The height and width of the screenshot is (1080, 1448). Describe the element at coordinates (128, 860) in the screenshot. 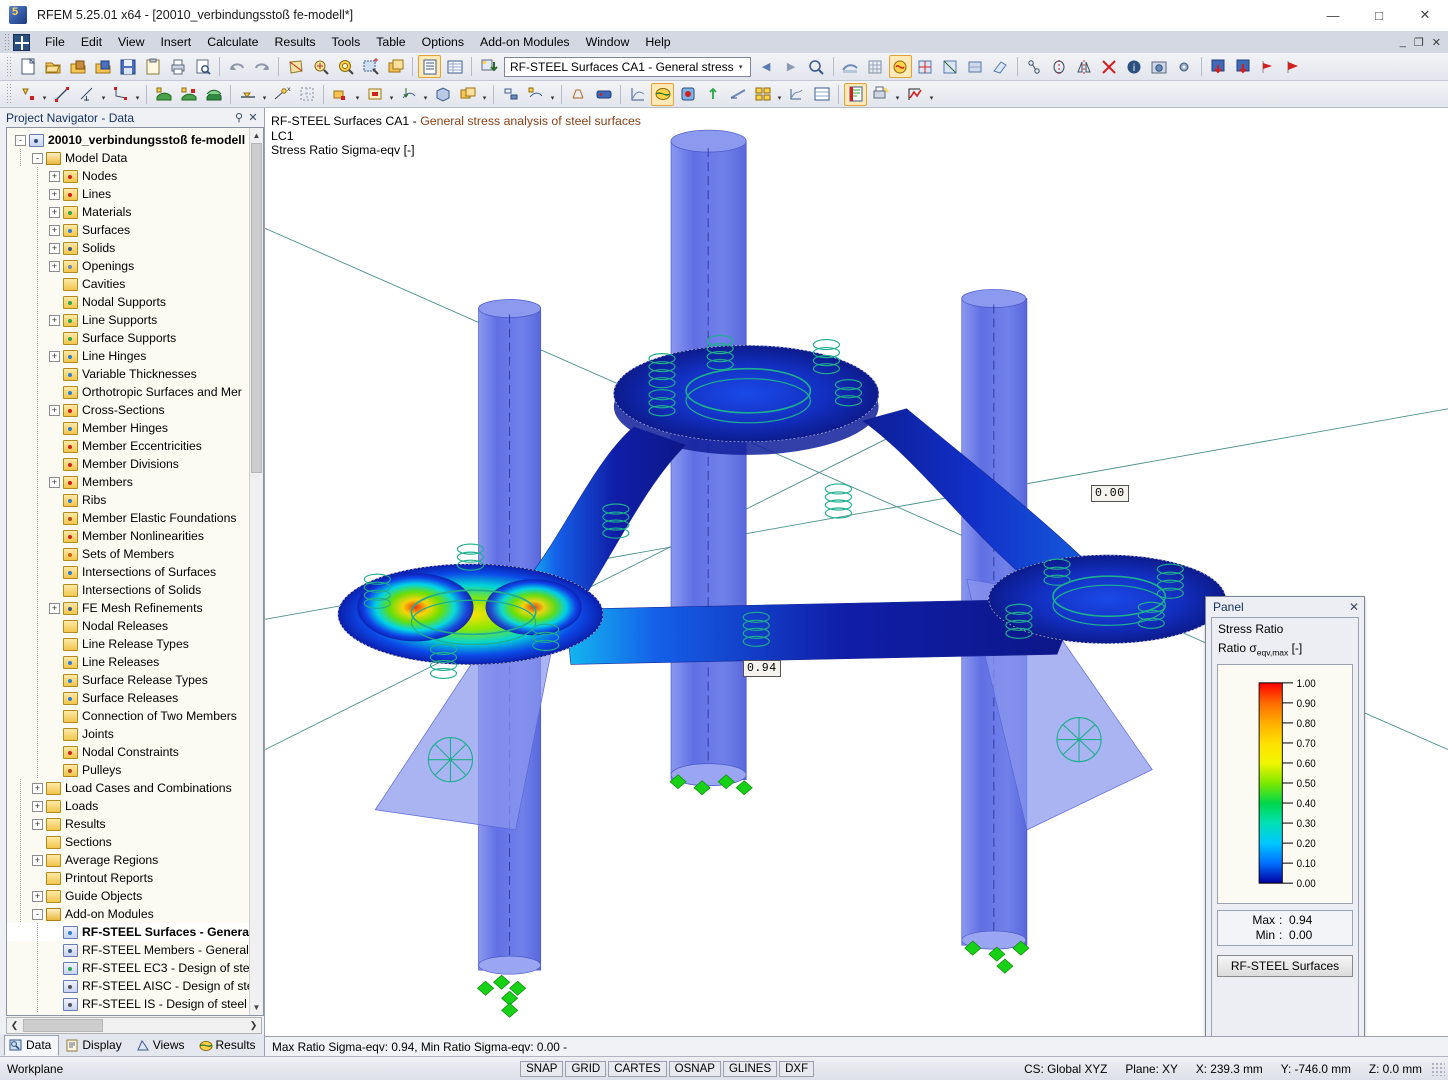

I see `tree-item-average-regions: + Average Regions` at that location.